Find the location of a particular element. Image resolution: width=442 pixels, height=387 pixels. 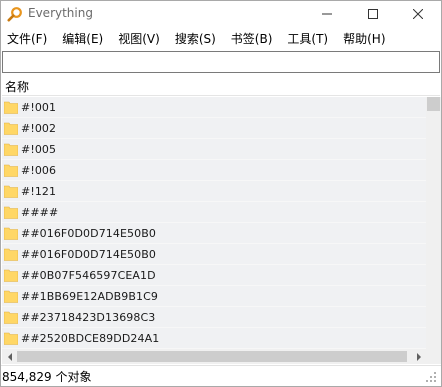

scroll-left-button is located at coordinates (9, 356).